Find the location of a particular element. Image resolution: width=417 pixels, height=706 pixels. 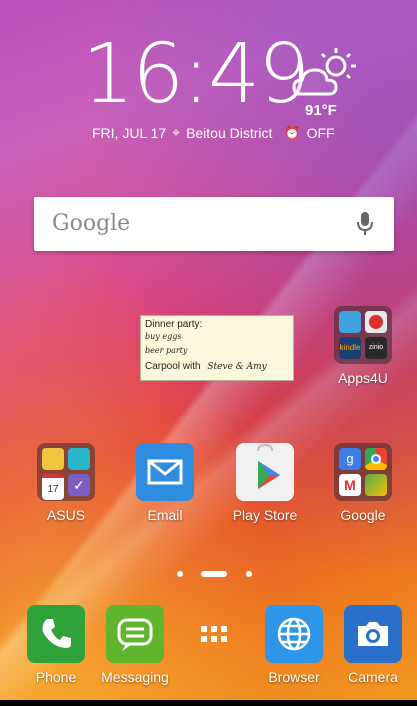

zinio-icon: zinio is located at coordinates (376, 348).